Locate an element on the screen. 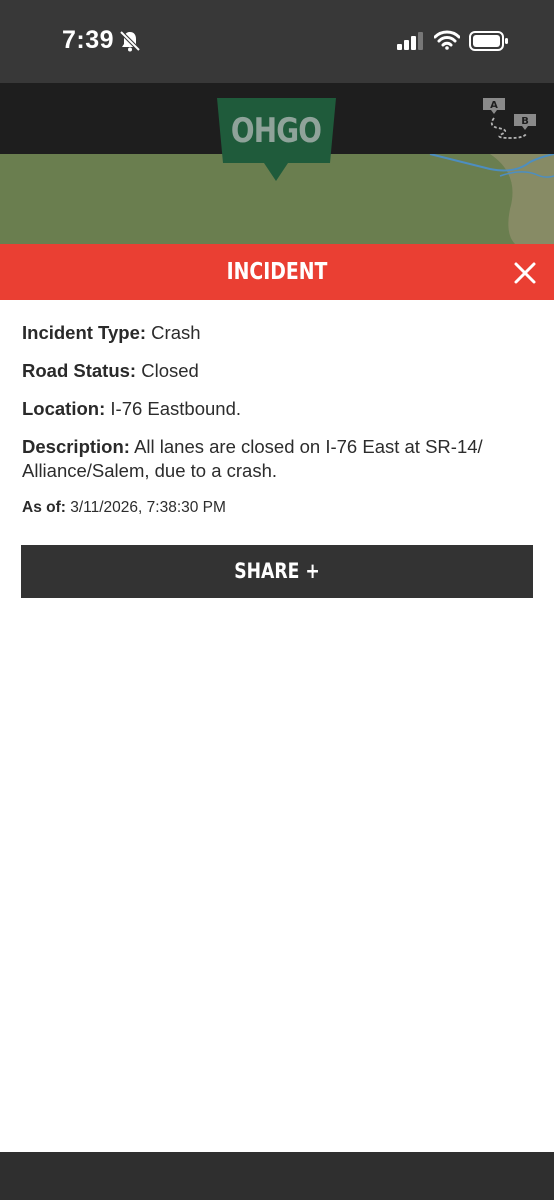 Image resolution: width=554 pixels, height=1200 pixels. close-icon is located at coordinates (525, 273).